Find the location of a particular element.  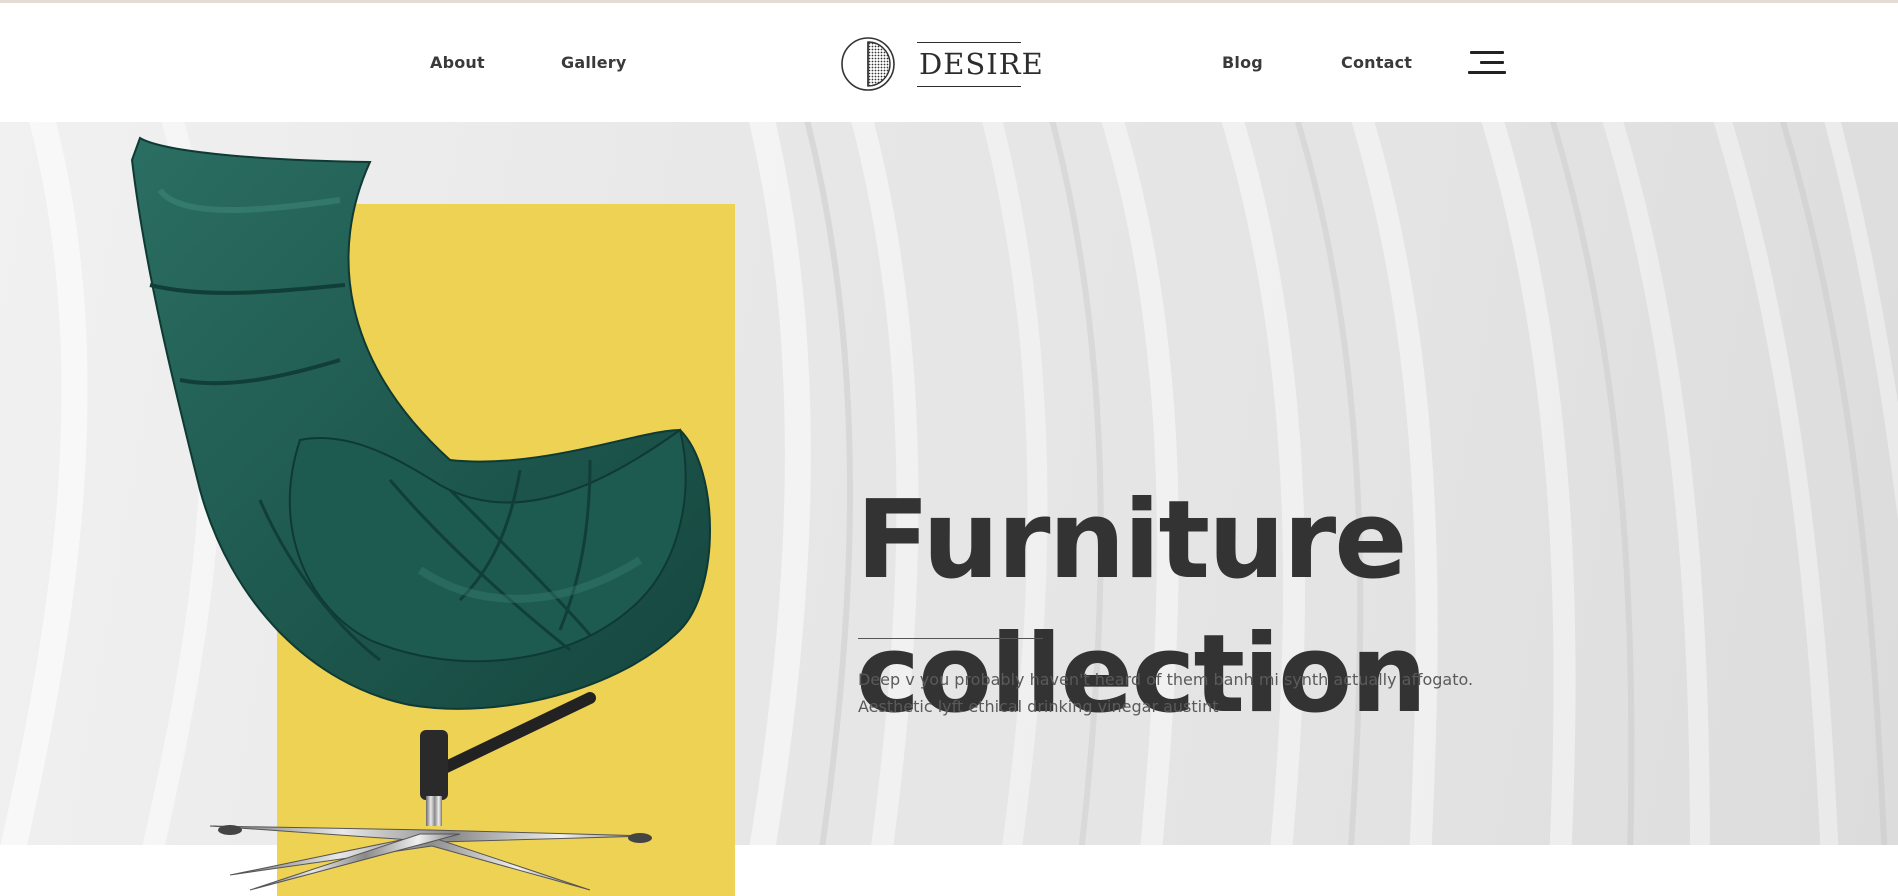

logo-bottom-rule is located at coordinates (969, 86).